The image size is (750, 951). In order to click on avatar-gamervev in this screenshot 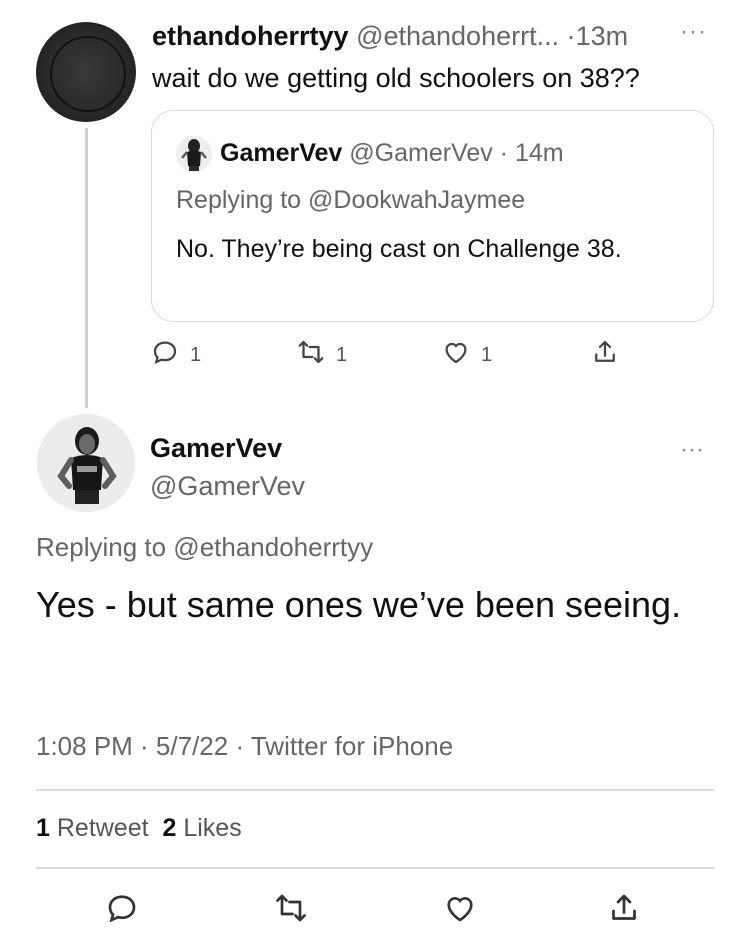, I will do `click(86, 463)`.